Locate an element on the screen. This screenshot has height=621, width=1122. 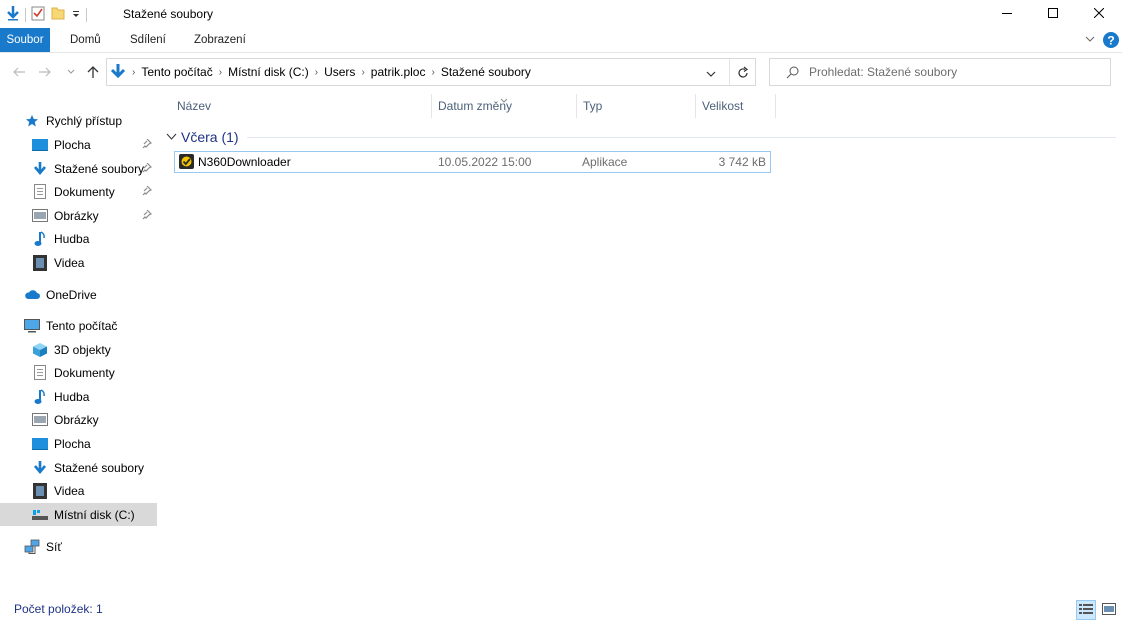
address-dropdown-icon is located at coordinates (711, 75).